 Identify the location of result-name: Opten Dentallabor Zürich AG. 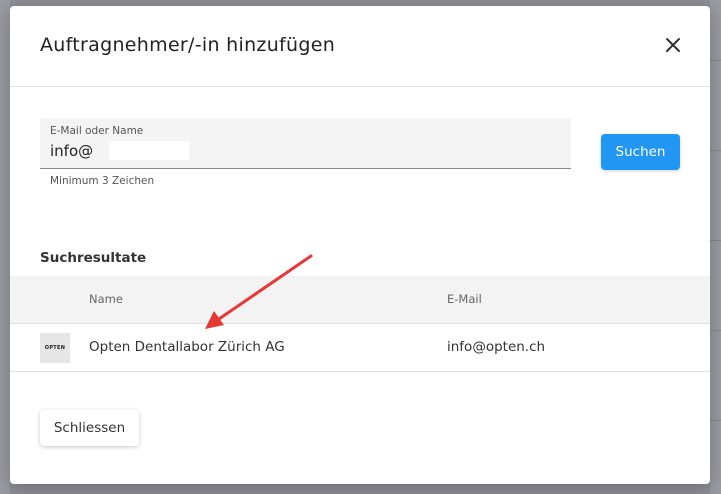
(187, 347).